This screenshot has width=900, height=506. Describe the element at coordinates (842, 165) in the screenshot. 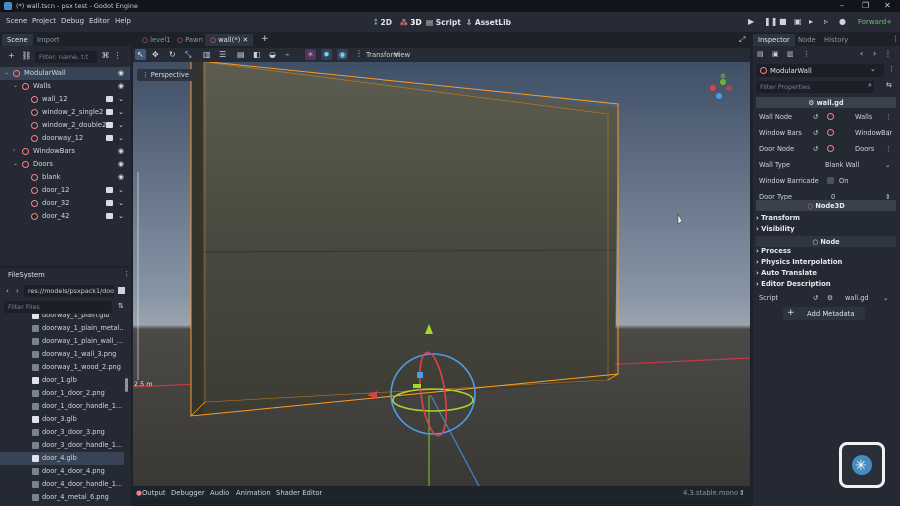

I see `property-value: Blank Wall` at that location.